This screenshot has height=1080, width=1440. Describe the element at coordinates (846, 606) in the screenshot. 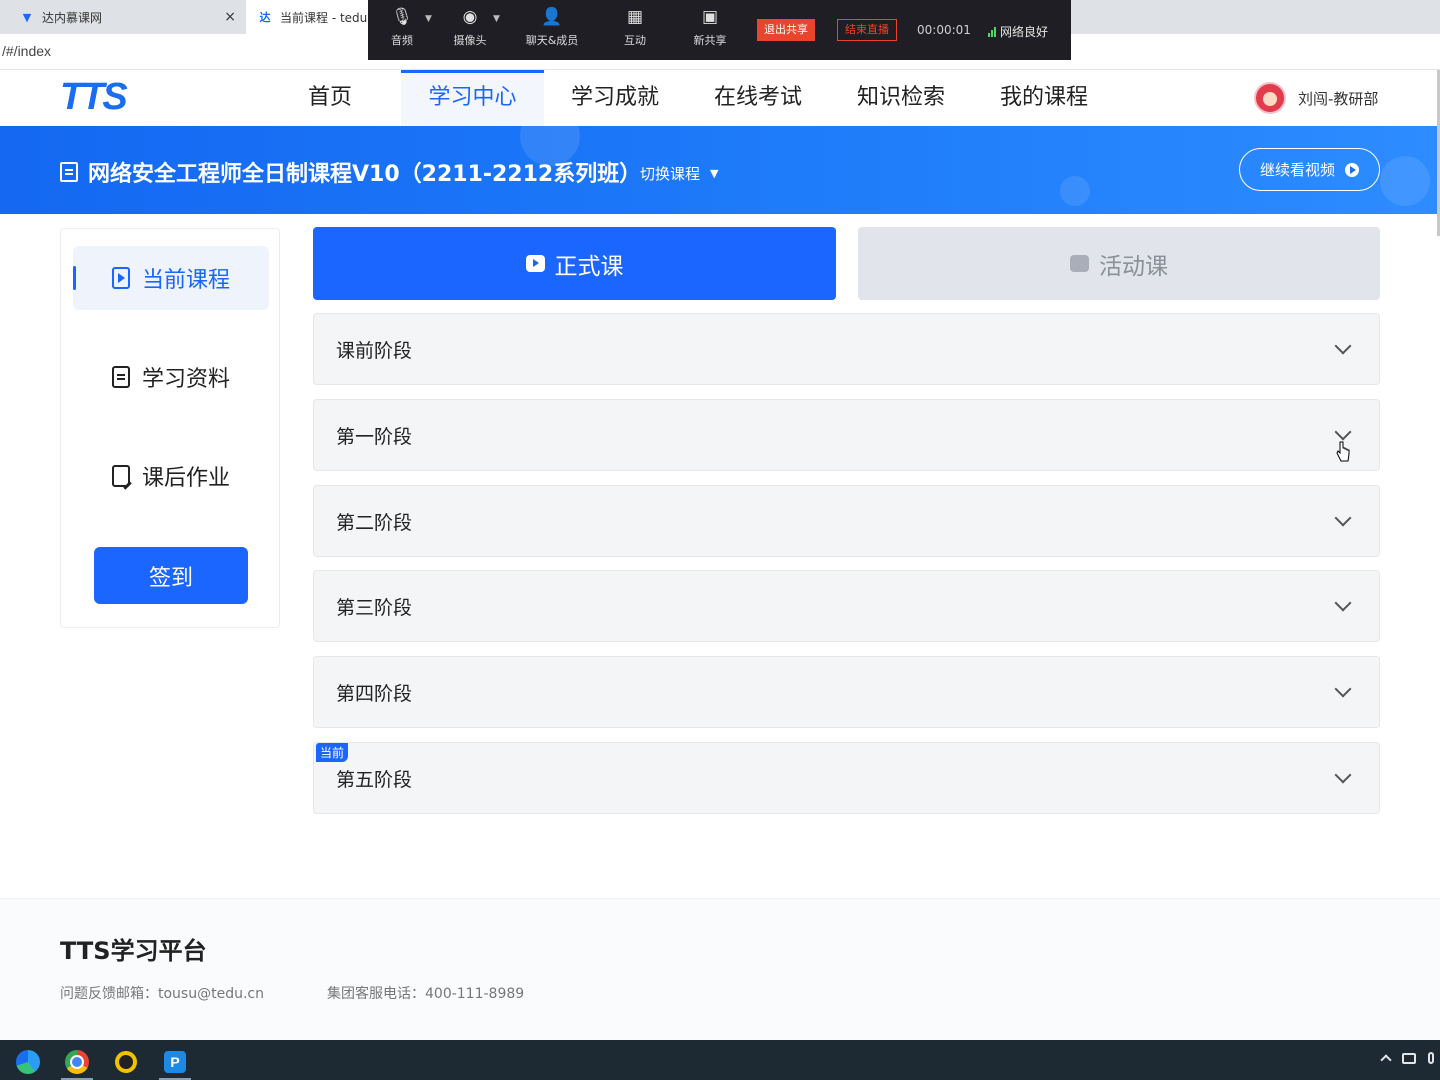

I see `stage-3: 第三阶段` at that location.